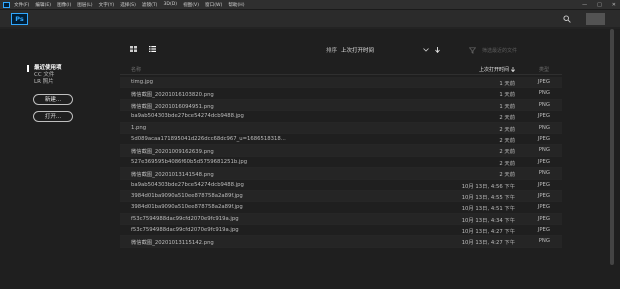  What do you see at coordinates (213, 5) in the screenshot?
I see `menu-window: 窗口(W)` at bounding box center [213, 5].